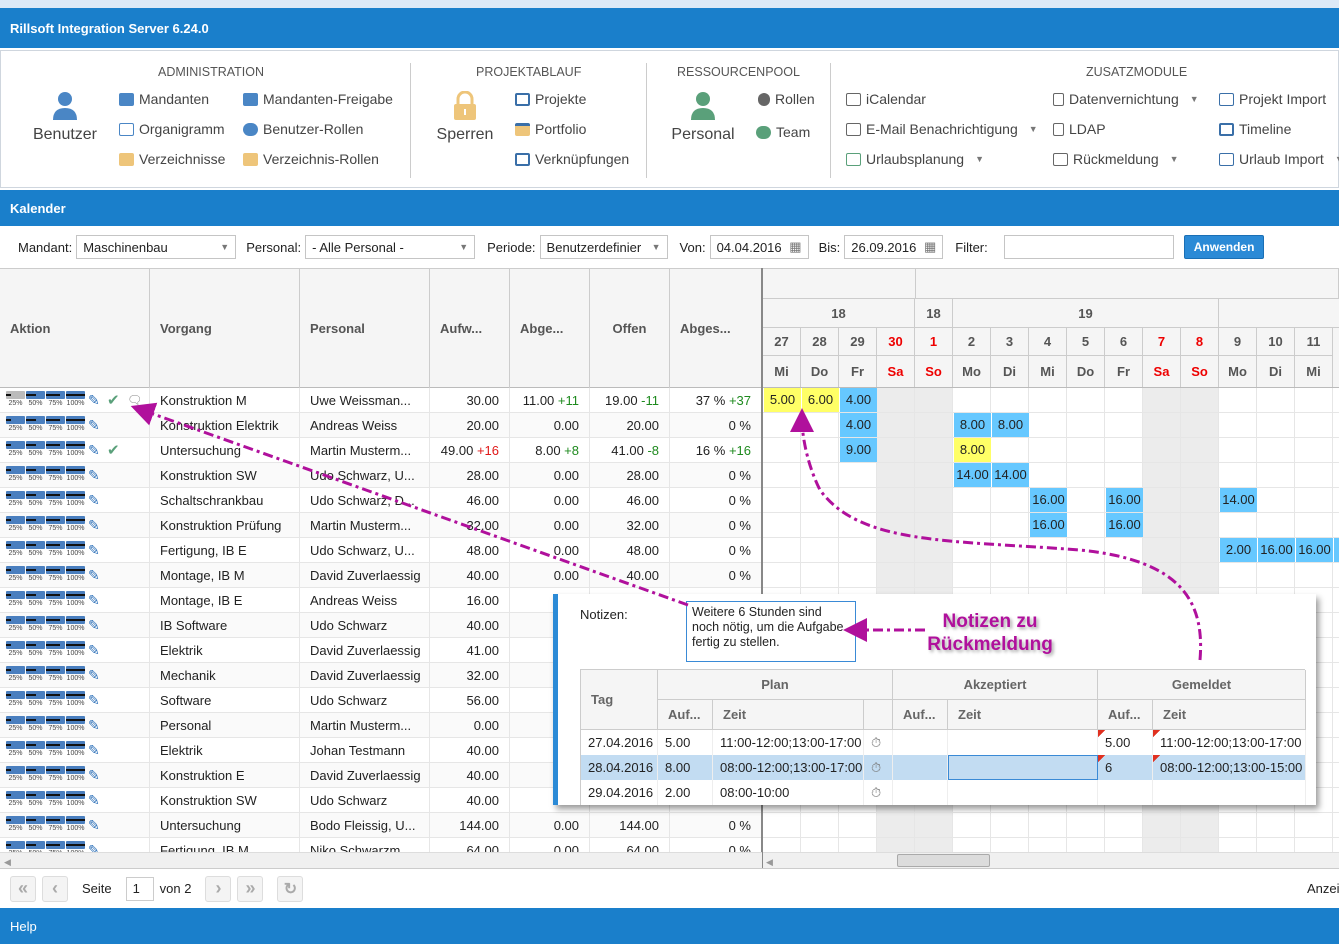 This screenshot has width=1339, height=944. I want to click on periode-select: Benutzerdefinier ▼, so click(603, 247).